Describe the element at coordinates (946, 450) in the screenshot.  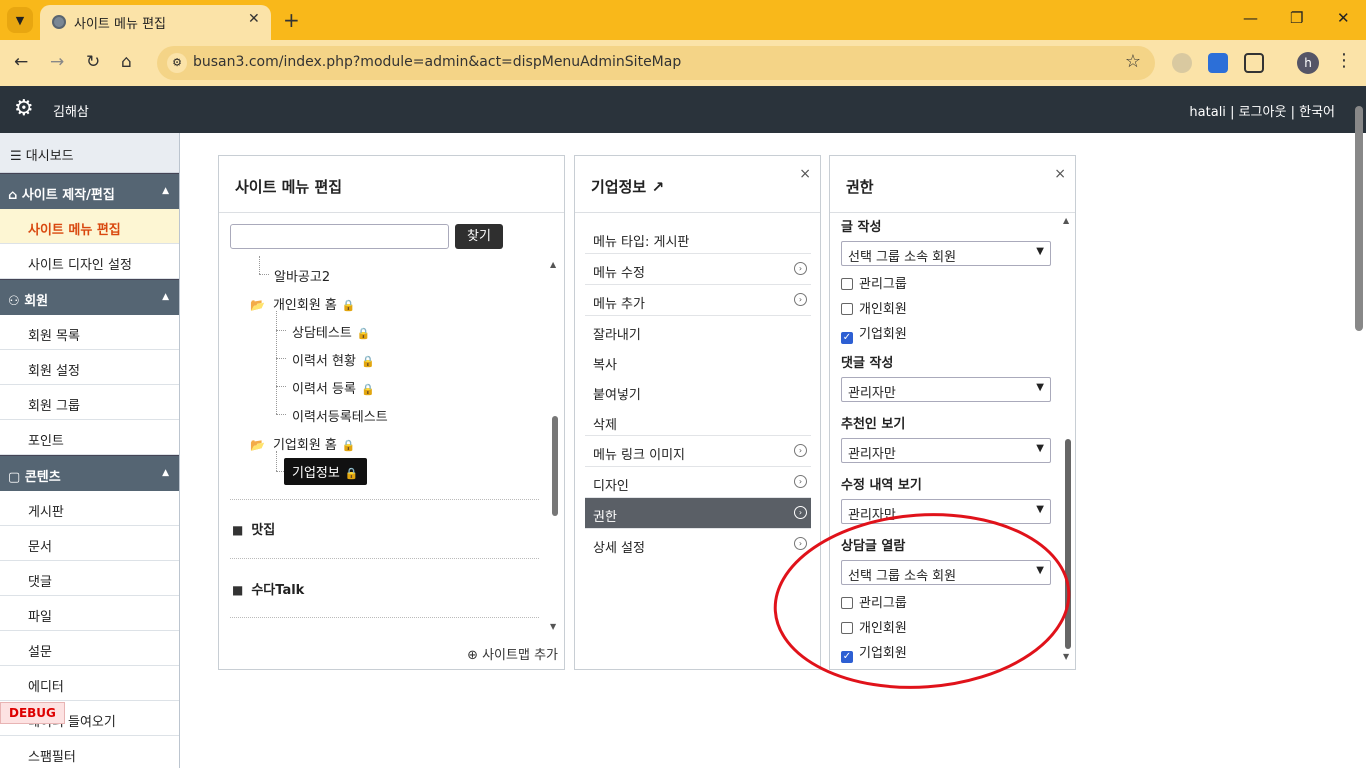
I see `recommend-permission-select: 관리자만 ▼` at that location.